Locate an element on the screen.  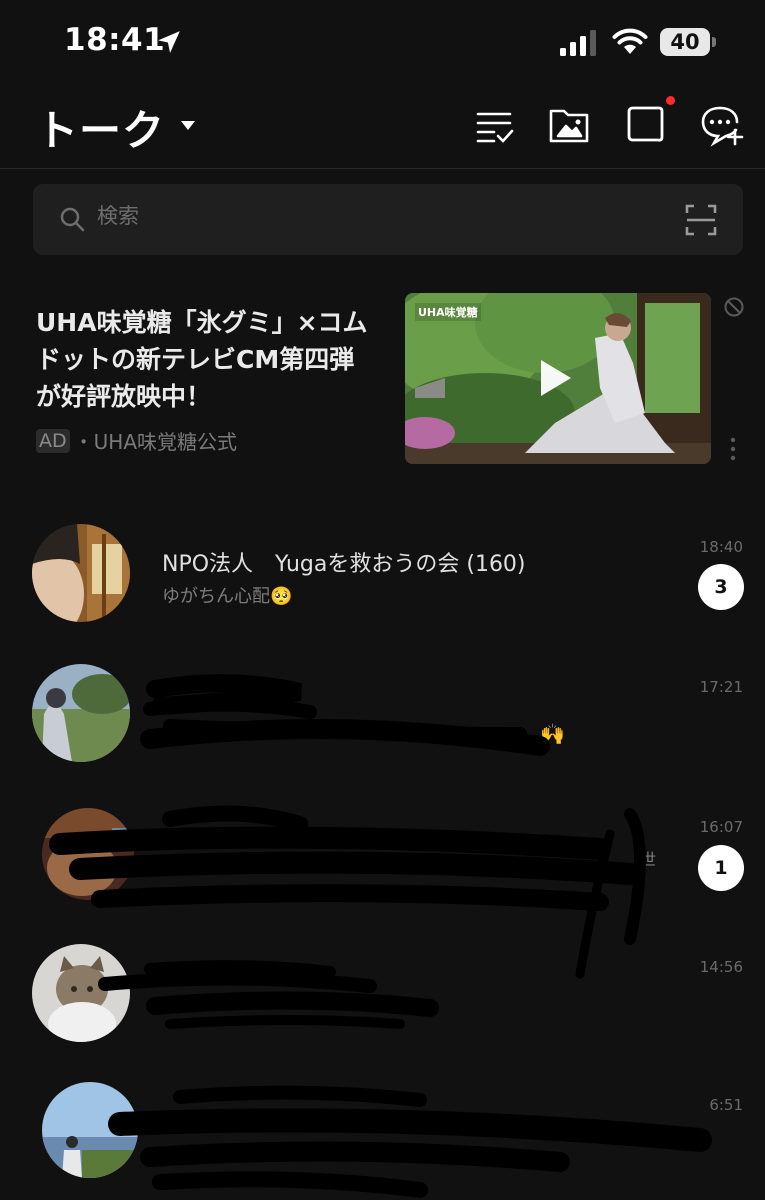
photo-folder-icon is located at coordinates (570, 125).